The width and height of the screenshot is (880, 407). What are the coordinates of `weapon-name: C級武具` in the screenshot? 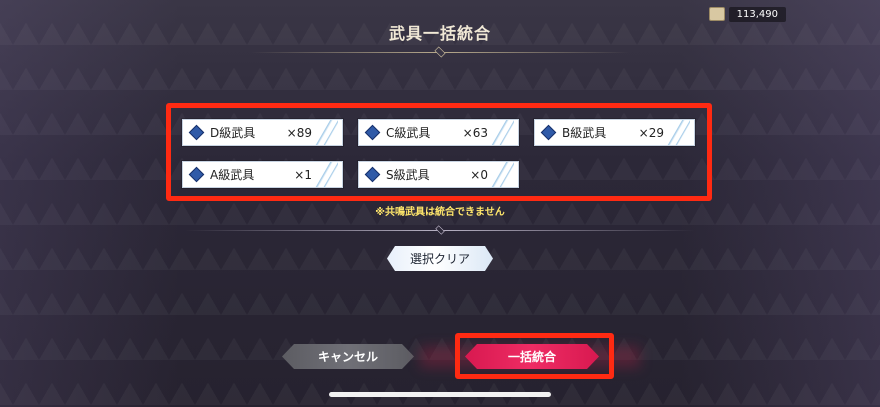 It's located at (408, 133).